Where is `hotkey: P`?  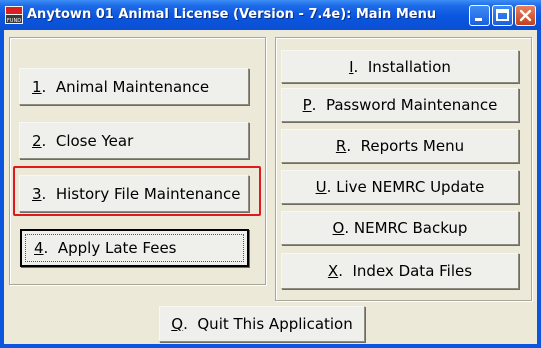
hotkey: P is located at coordinates (307, 105).